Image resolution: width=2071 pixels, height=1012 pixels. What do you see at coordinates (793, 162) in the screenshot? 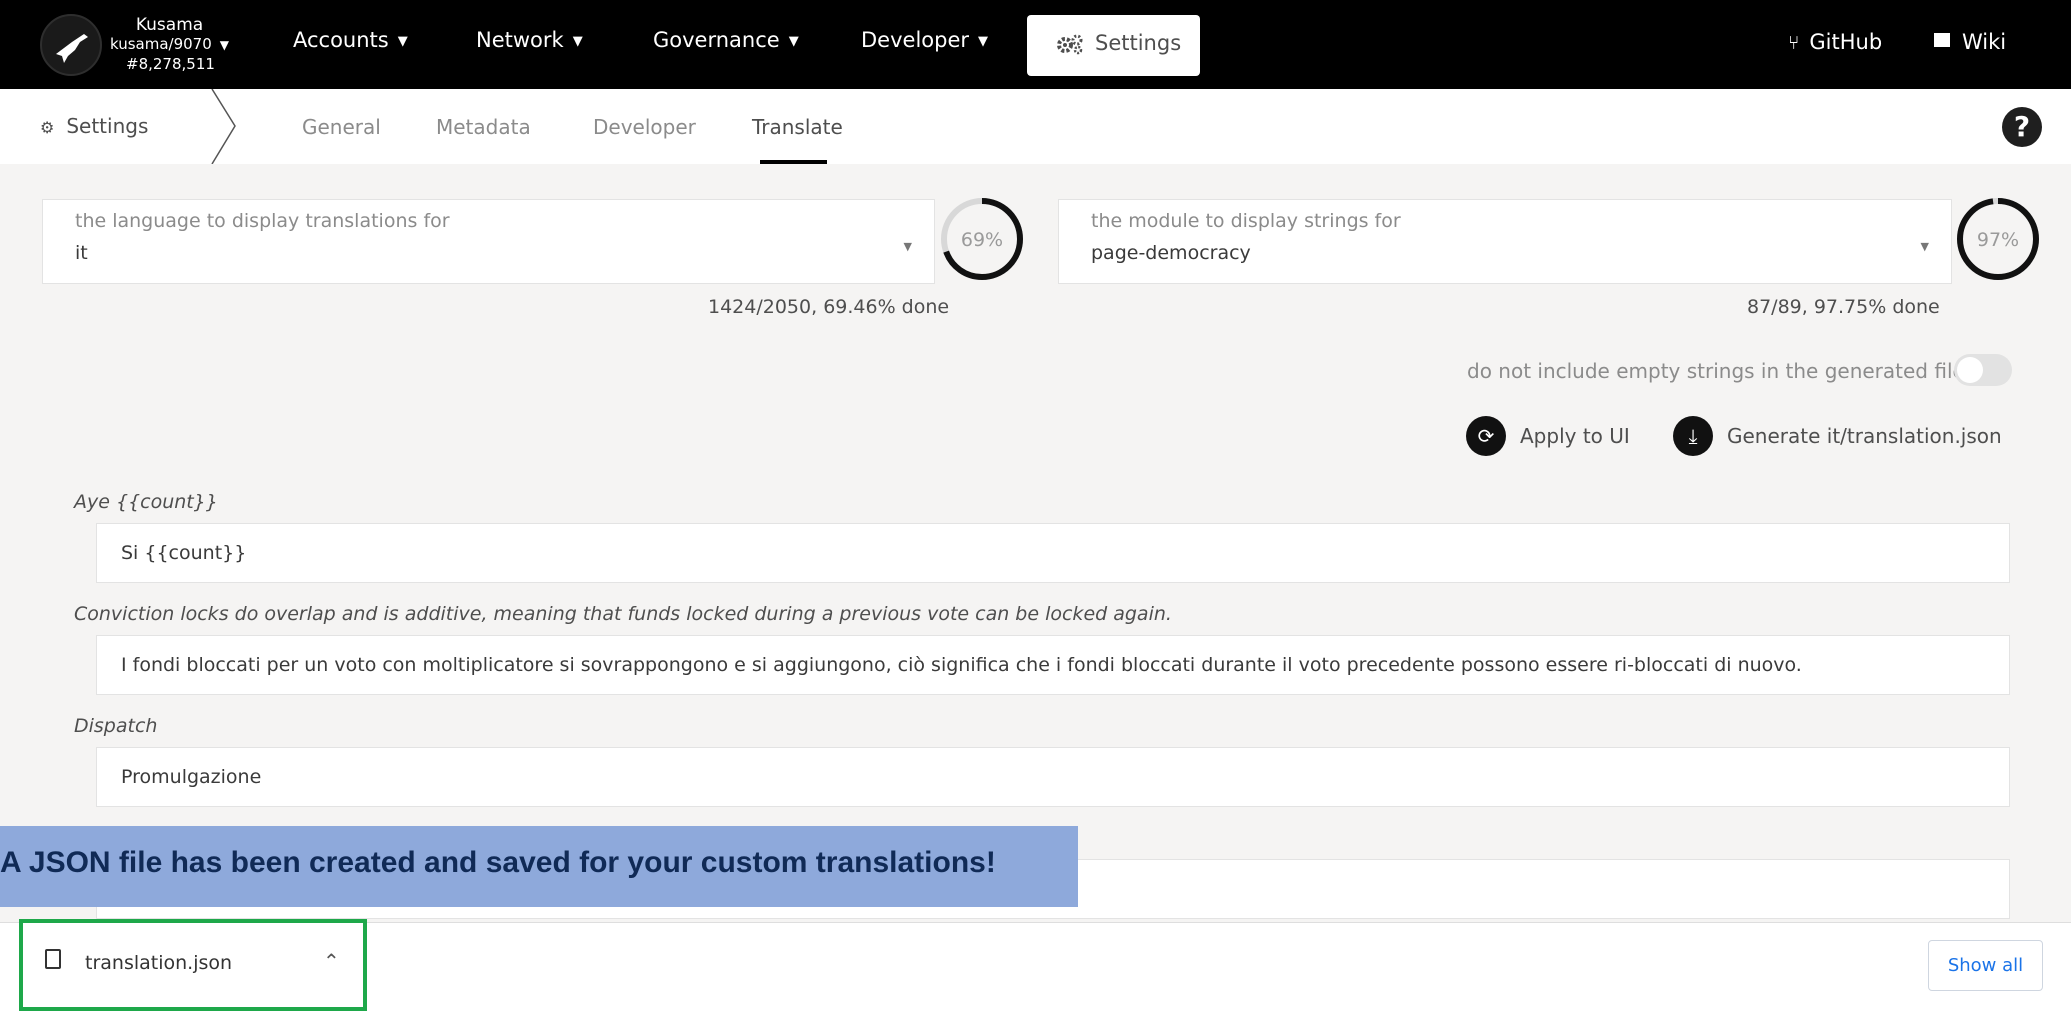
I see `active-tab-indicator` at bounding box center [793, 162].